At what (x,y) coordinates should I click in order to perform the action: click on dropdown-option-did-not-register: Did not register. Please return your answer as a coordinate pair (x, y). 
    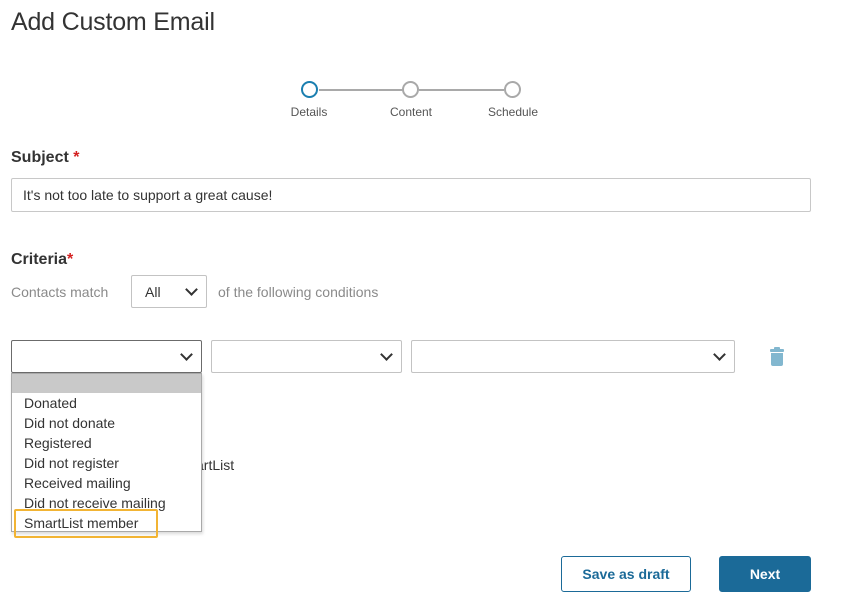
    Looking at the image, I should click on (106, 463).